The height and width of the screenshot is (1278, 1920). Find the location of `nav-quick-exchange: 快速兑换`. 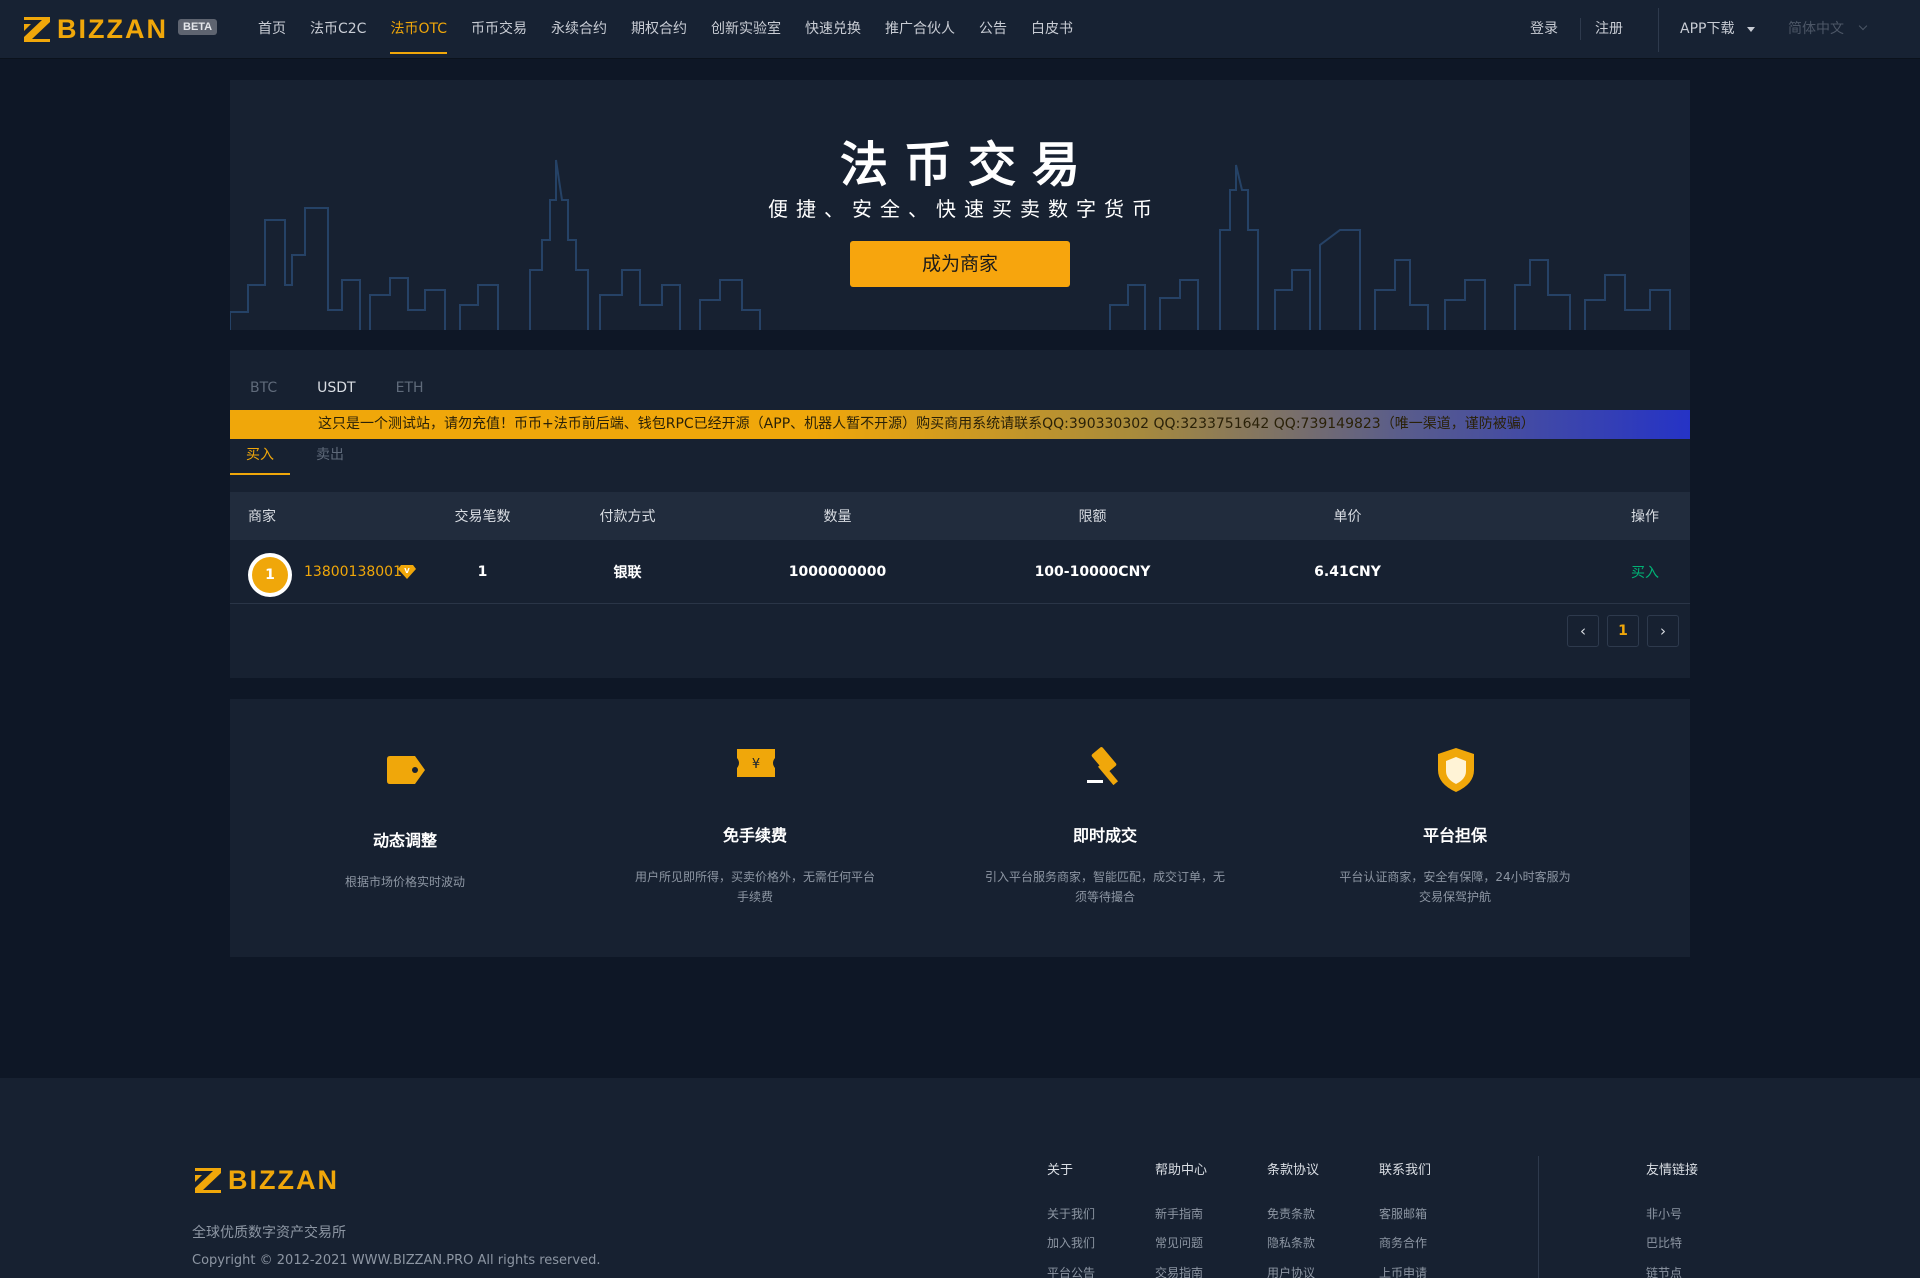

nav-quick-exchange: 快速兑换 is located at coordinates (833, 29).